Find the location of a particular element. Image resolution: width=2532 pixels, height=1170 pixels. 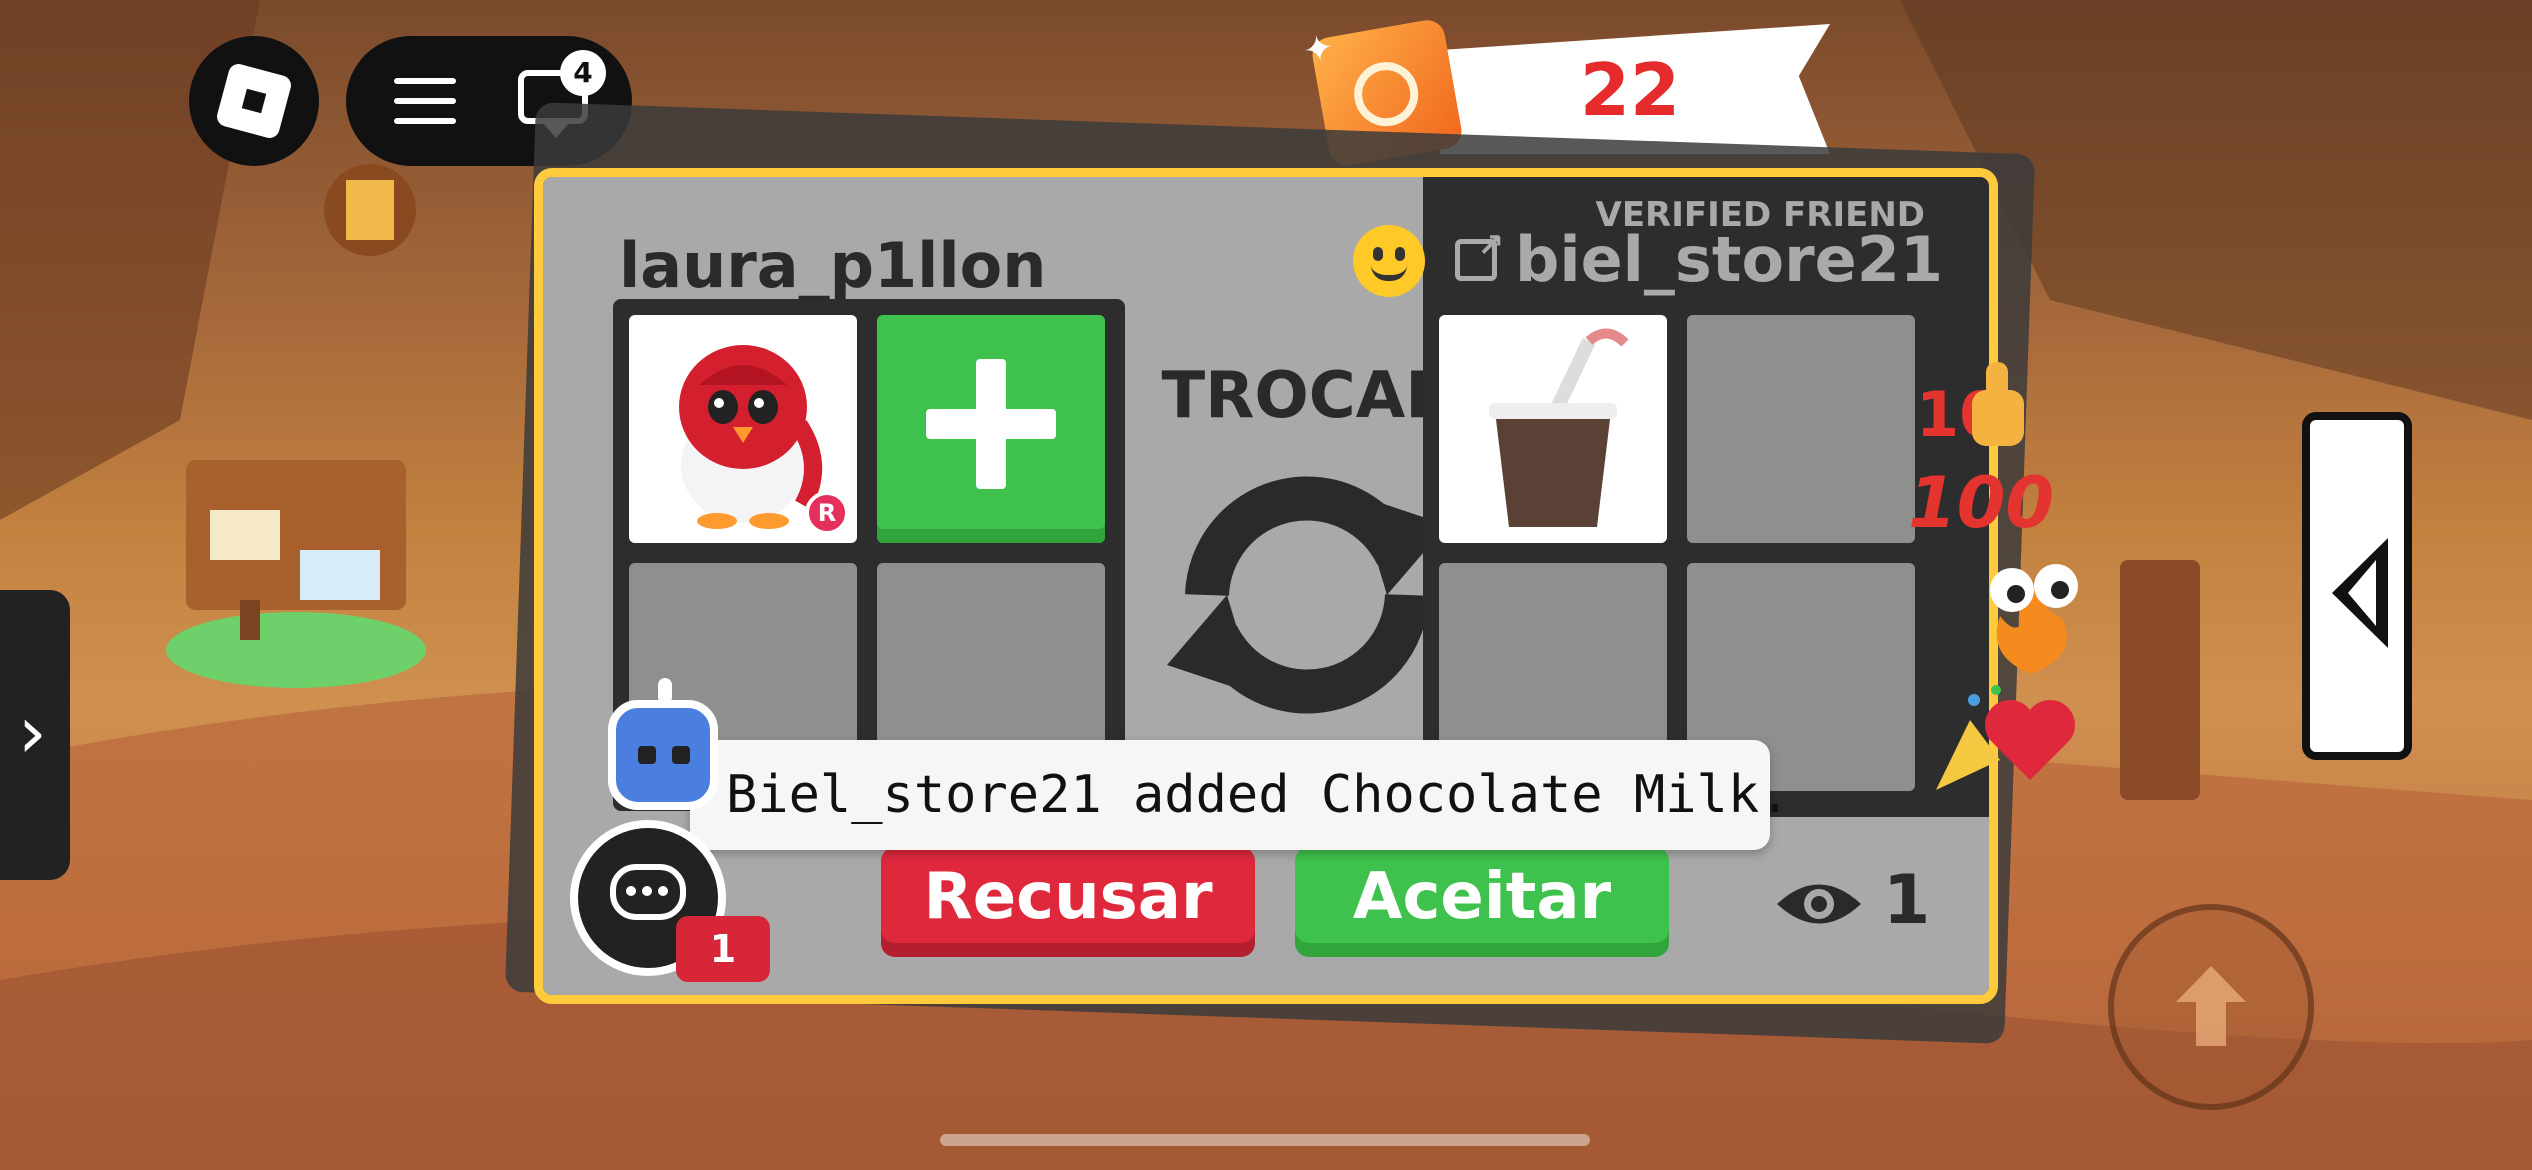

chat-dots is located at coordinates (631, 891).